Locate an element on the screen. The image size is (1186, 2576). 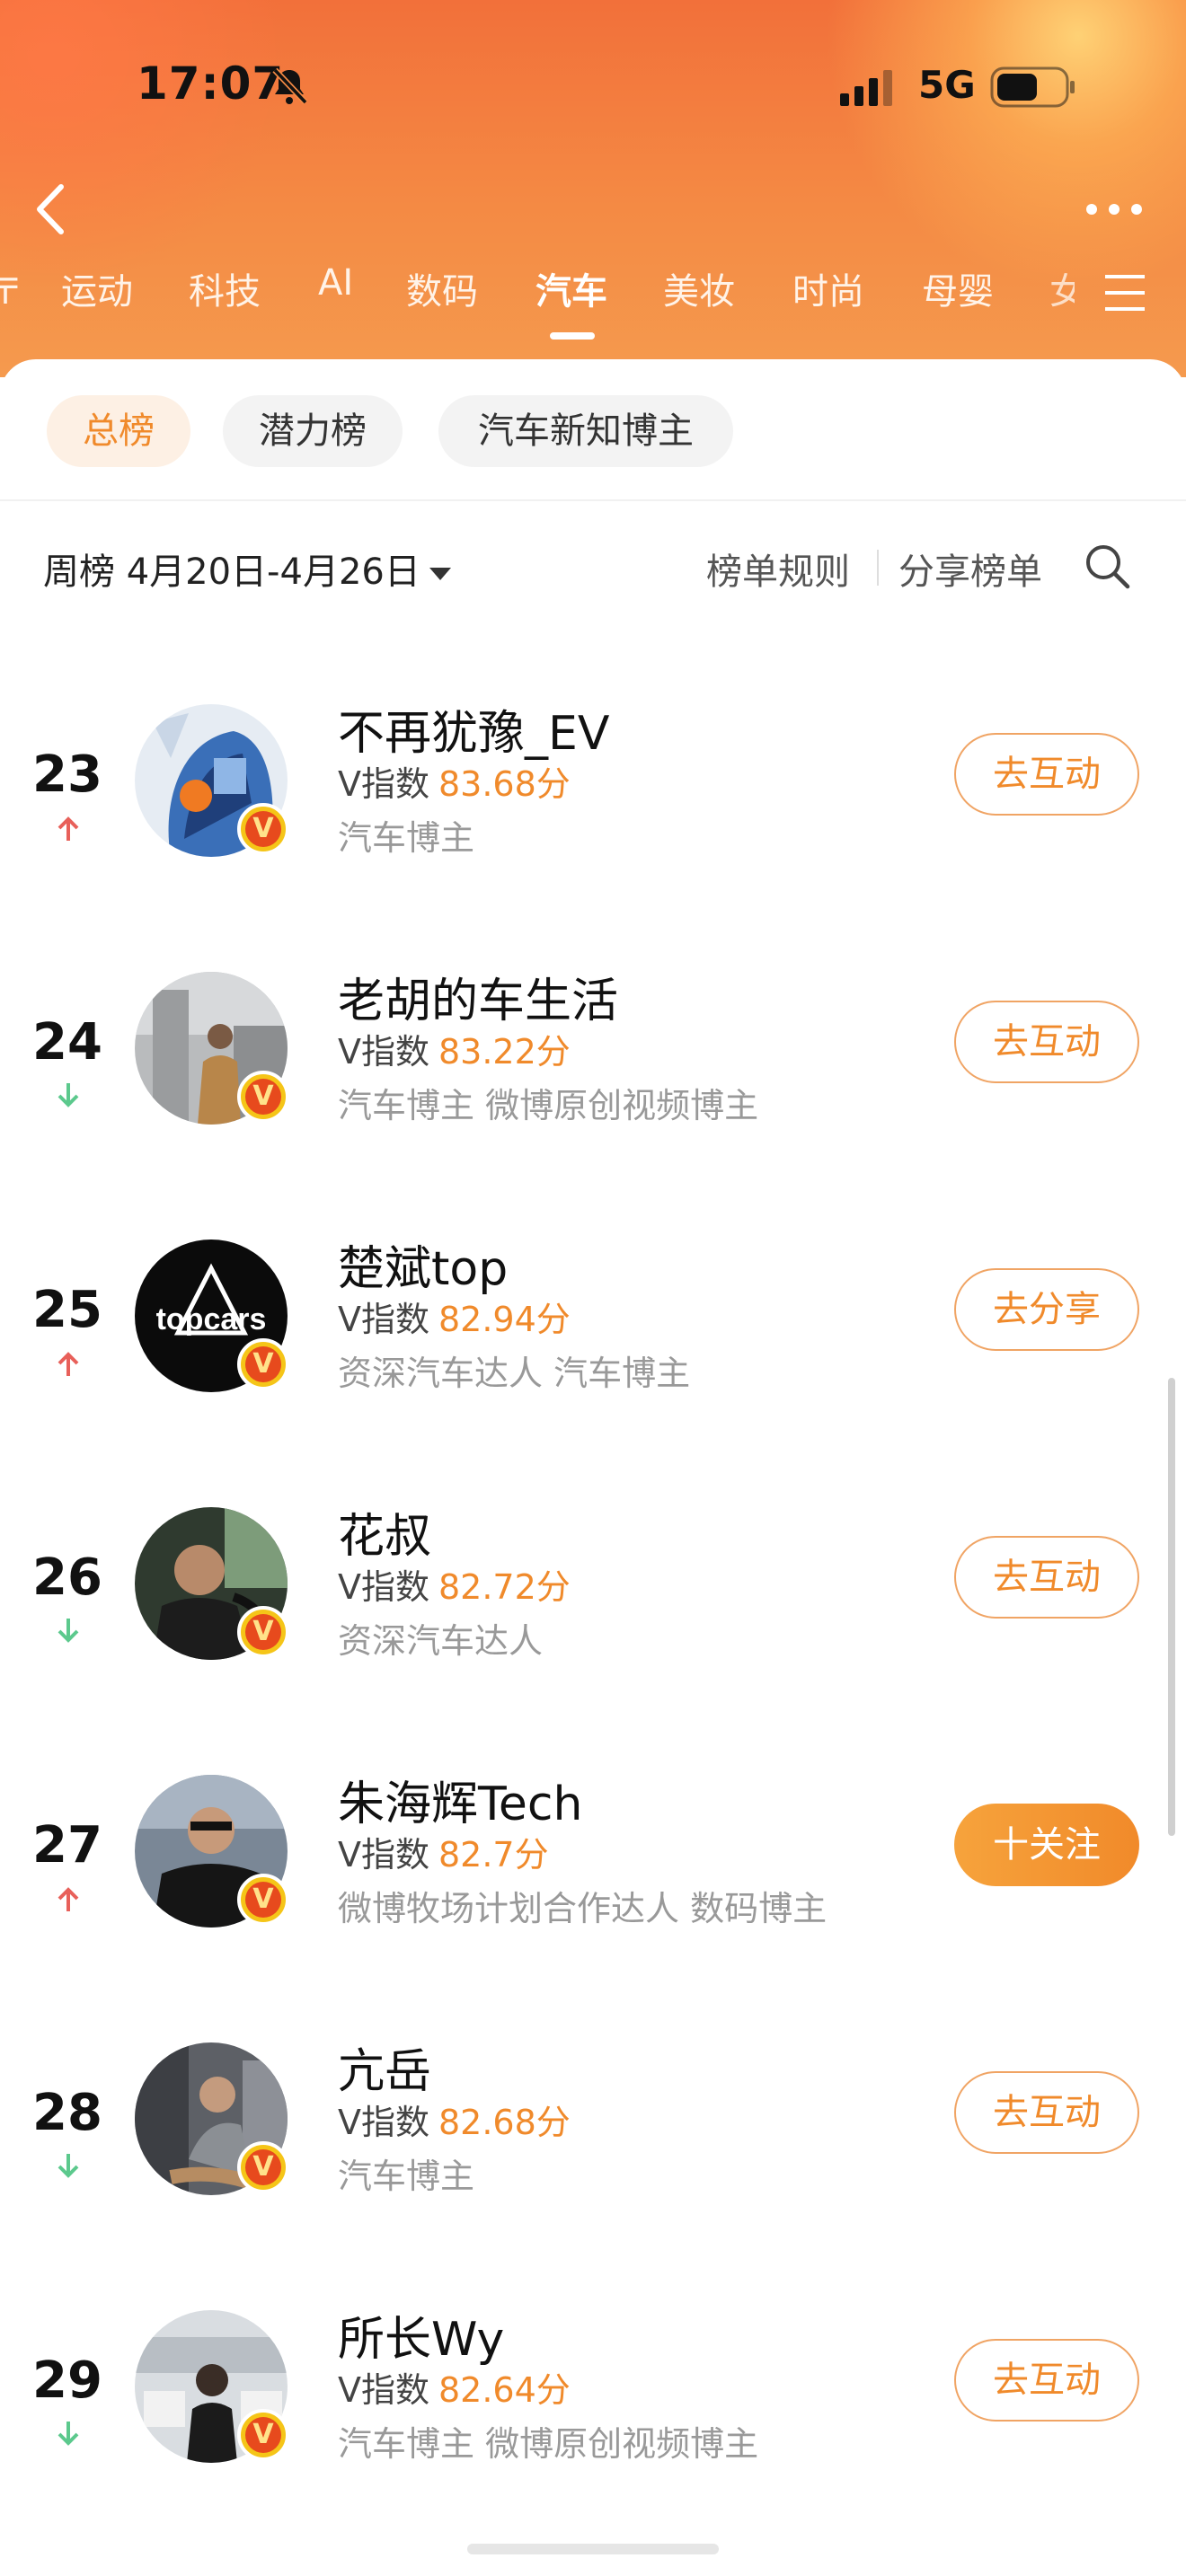
rank-number: 23 is located at coordinates (67, 774).